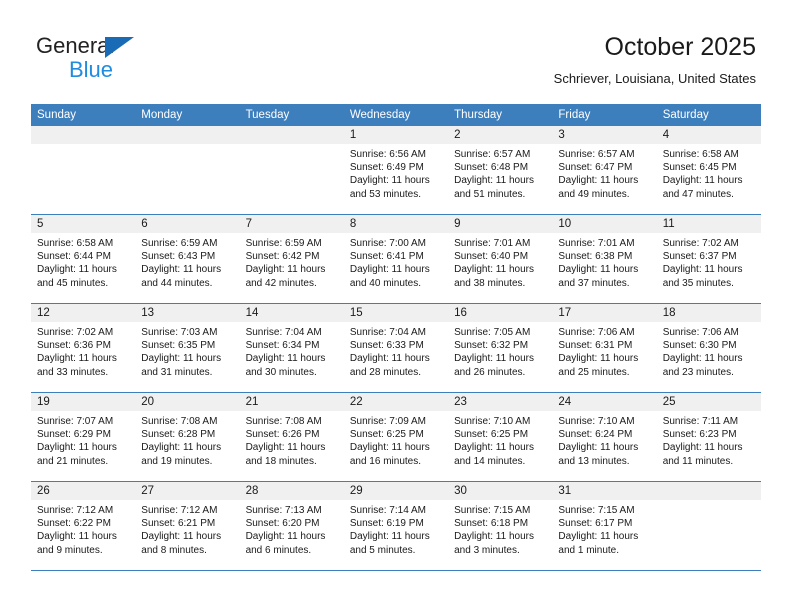 The width and height of the screenshot is (792, 612). Describe the element at coordinates (491, 257) in the screenshot. I see `sunset-text: Sunset: 6:40 PM` at that location.